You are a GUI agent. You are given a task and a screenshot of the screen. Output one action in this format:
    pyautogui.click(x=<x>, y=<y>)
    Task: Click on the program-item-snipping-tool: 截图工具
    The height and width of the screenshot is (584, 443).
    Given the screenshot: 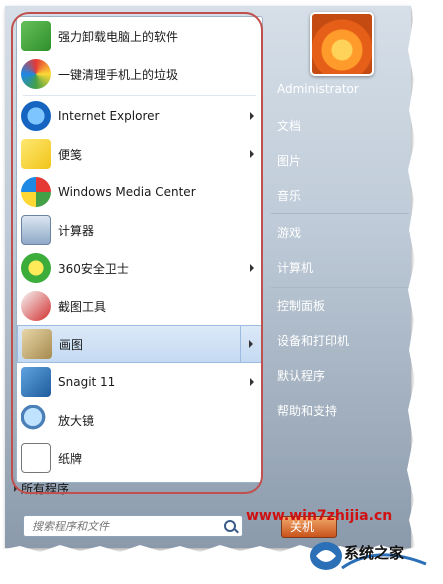 What is the action you would take?
    pyautogui.click(x=139, y=306)
    